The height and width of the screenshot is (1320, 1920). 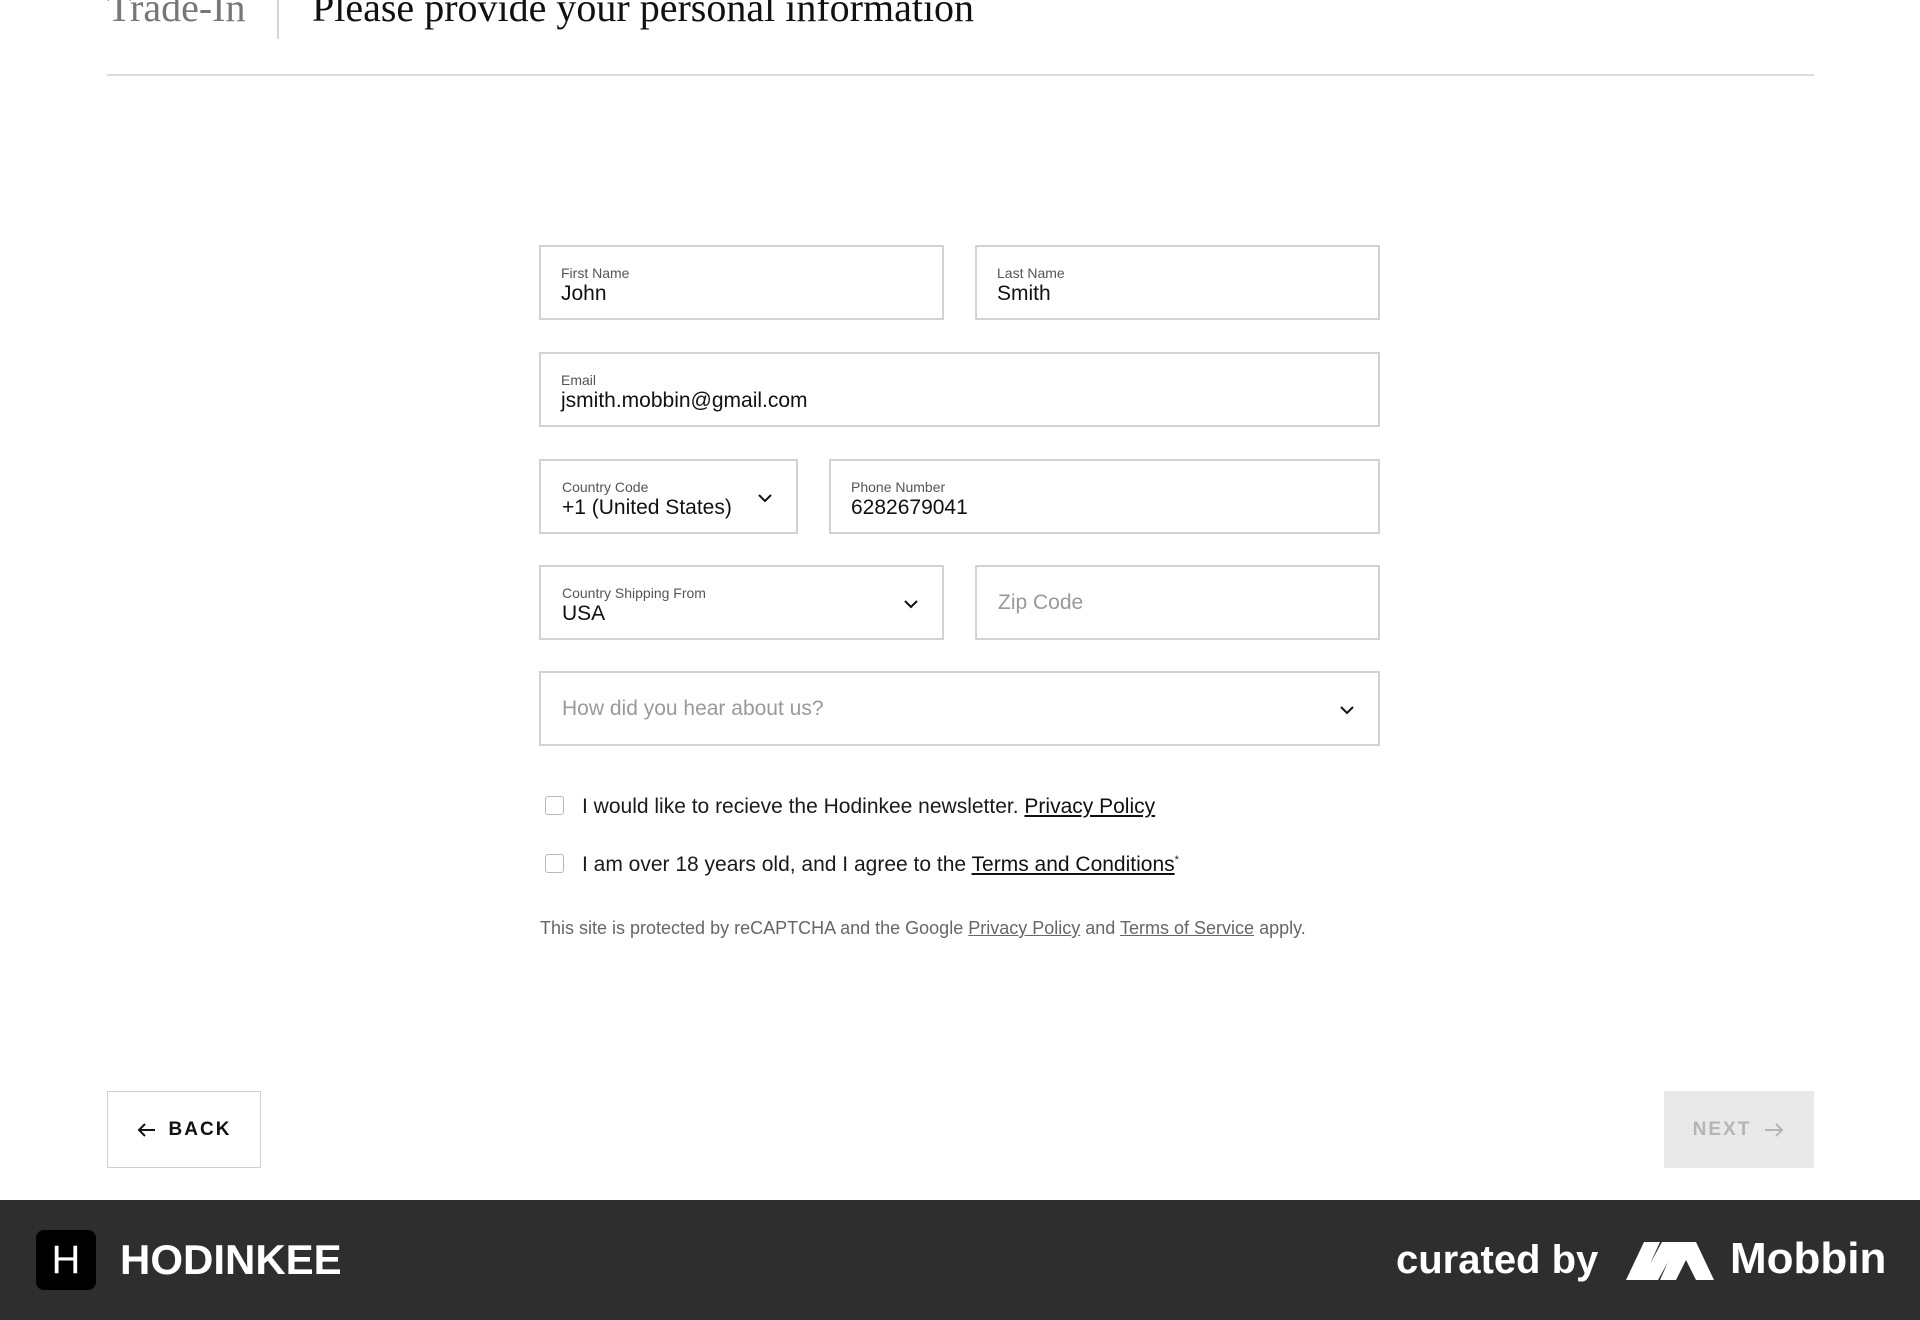 I want to click on first-name-field: First Name John, so click(x=741, y=282).